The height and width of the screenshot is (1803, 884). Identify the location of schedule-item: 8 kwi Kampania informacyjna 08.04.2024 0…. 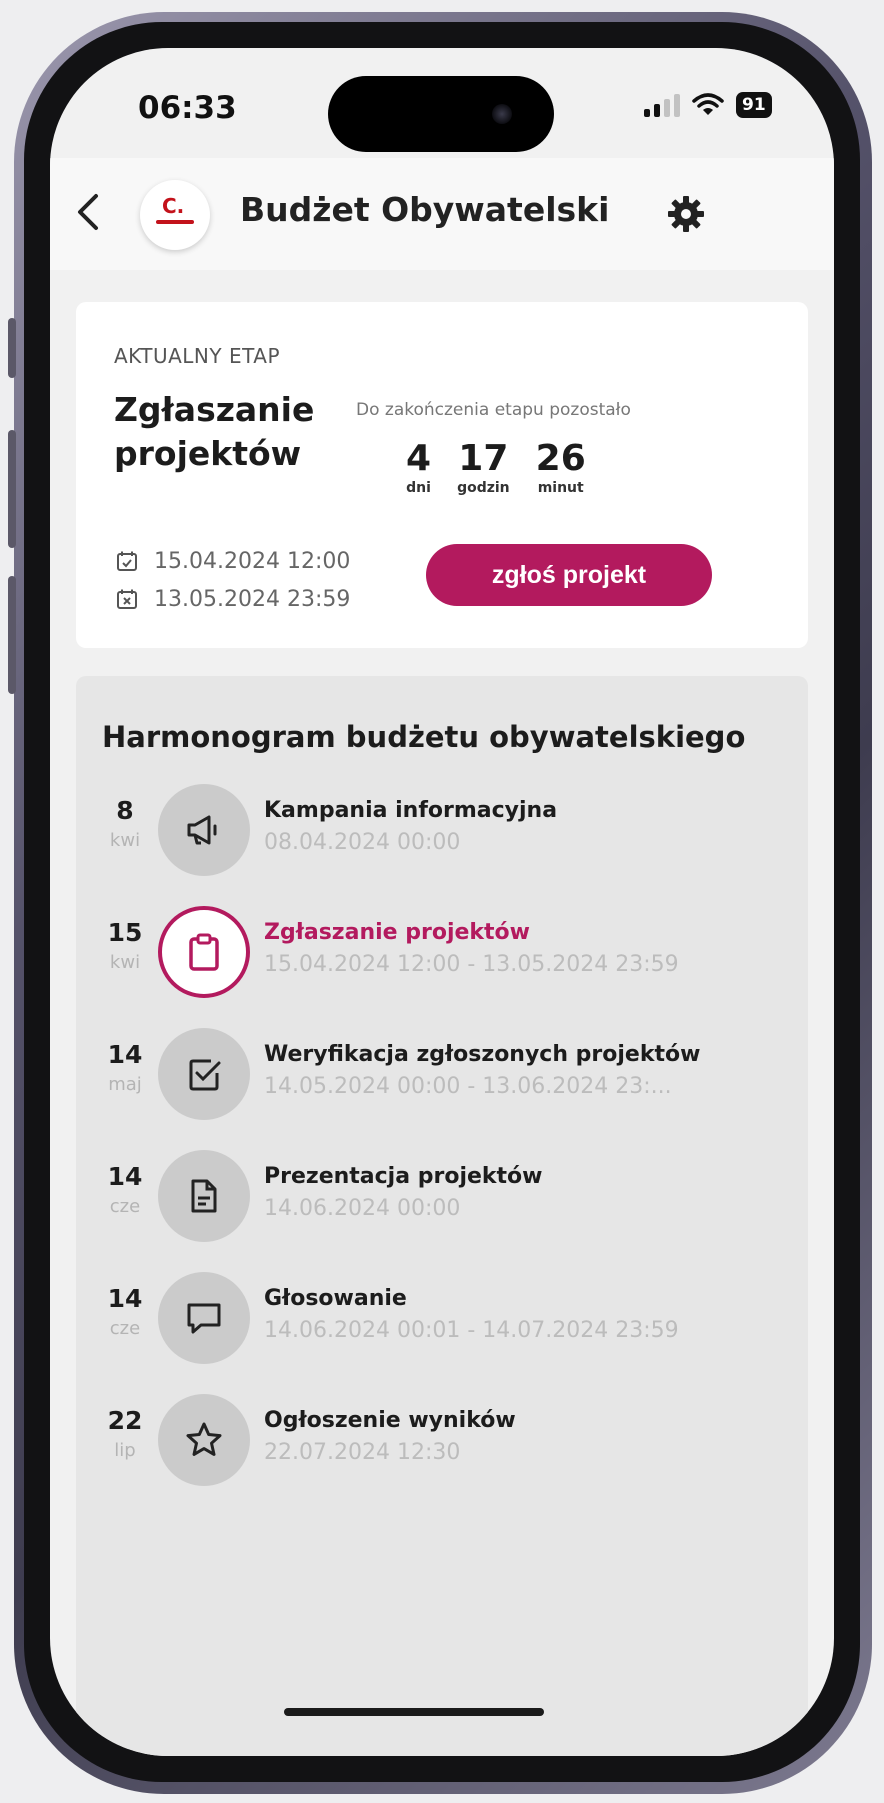
(442, 834).